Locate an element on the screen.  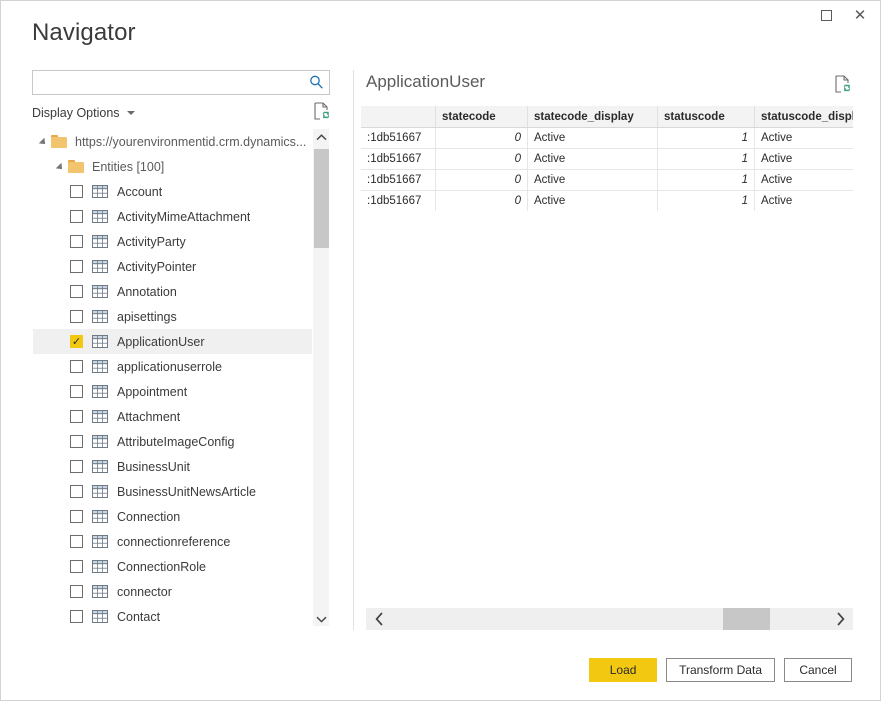
page-title: Navigator is located at coordinates (84, 32).